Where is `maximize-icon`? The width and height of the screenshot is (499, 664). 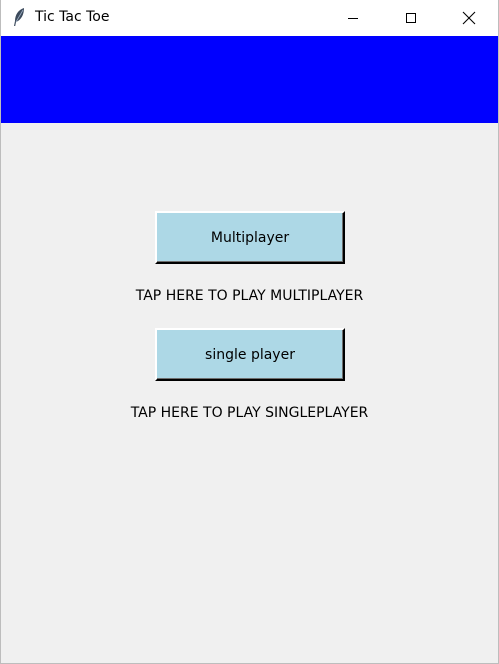
maximize-icon is located at coordinates (411, 18).